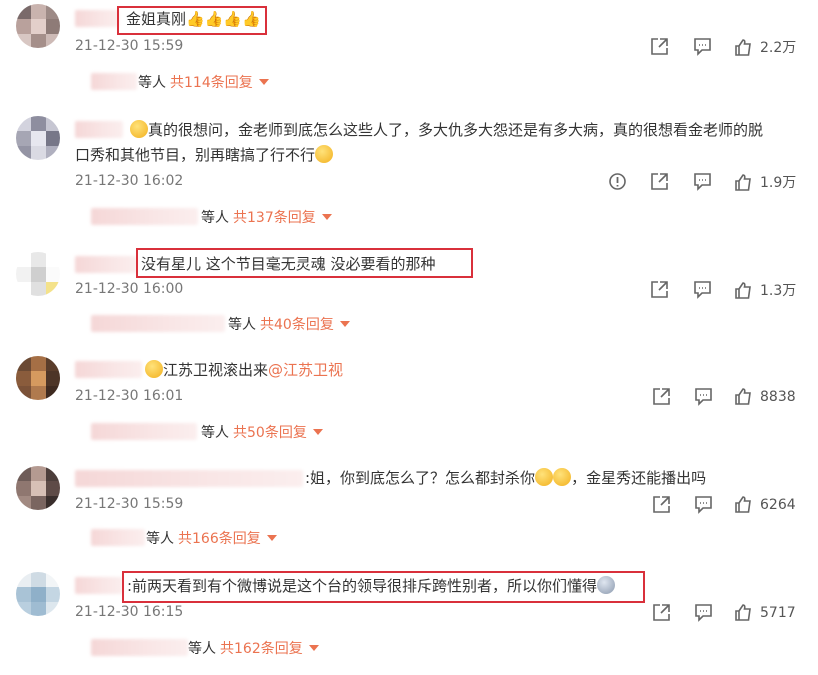  Describe the element at coordinates (289, 324) in the screenshot. I see `reply-expander: 等人 共40条回复` at that location.